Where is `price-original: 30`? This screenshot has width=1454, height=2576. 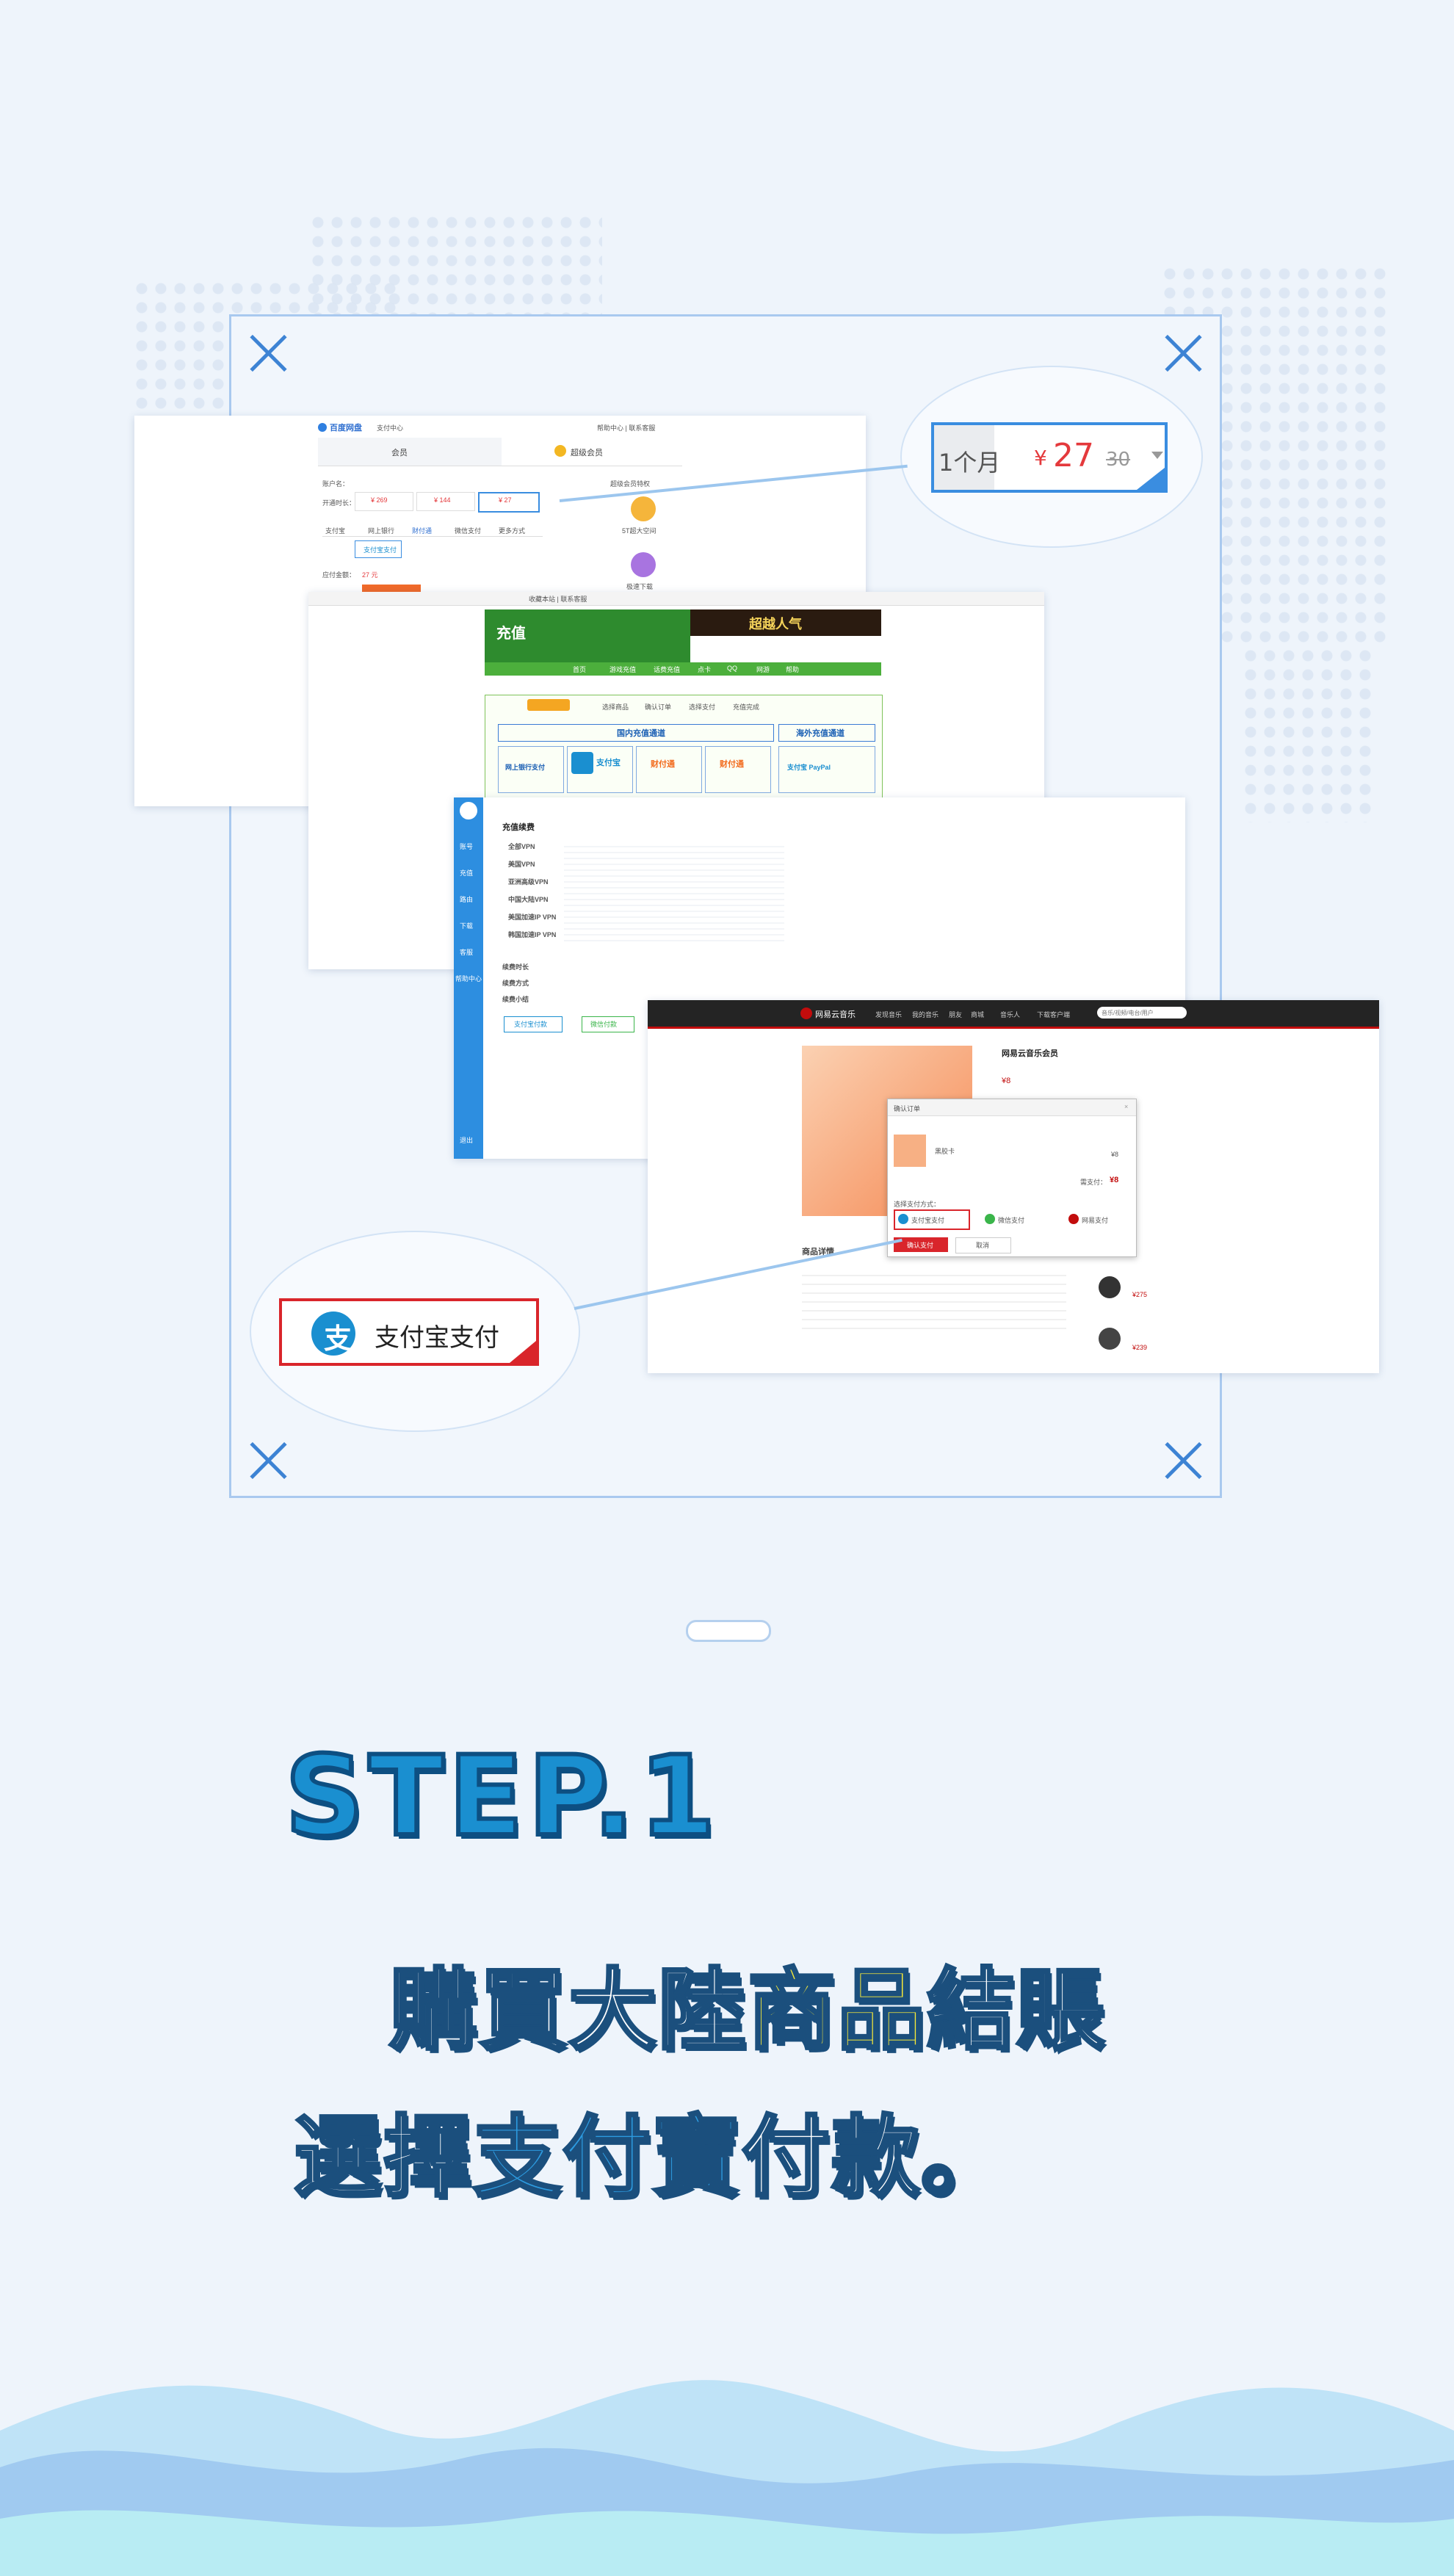
price-original: 30 is located at coordinates (1118, 460).